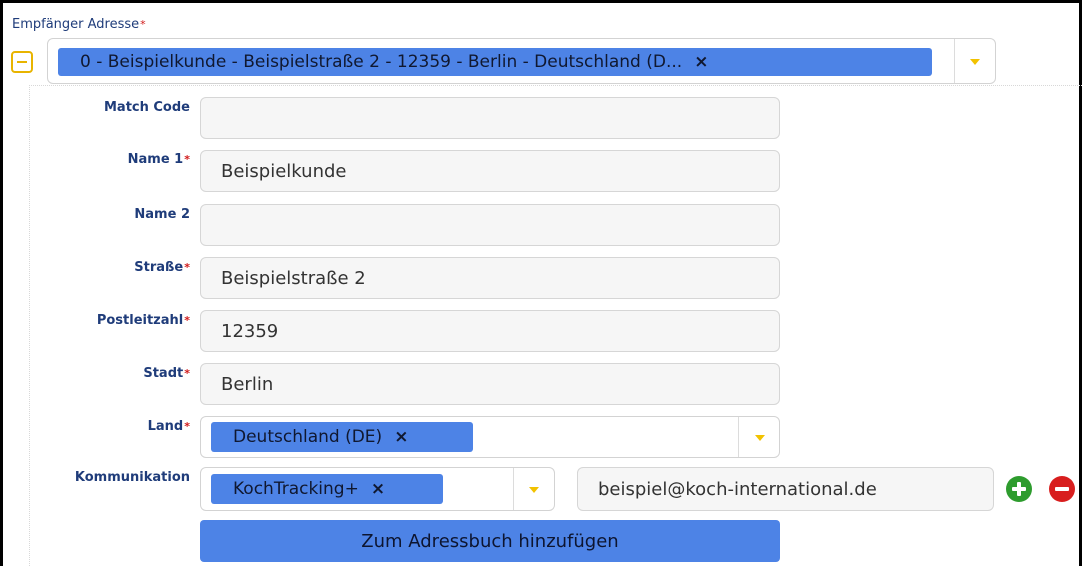 This screenshot has width=1082, height=566. What do you see at coordinates (490, 278) in the screenshot?
I see `street-input: Beispielstraße 2` at bounding box center [490, 278].